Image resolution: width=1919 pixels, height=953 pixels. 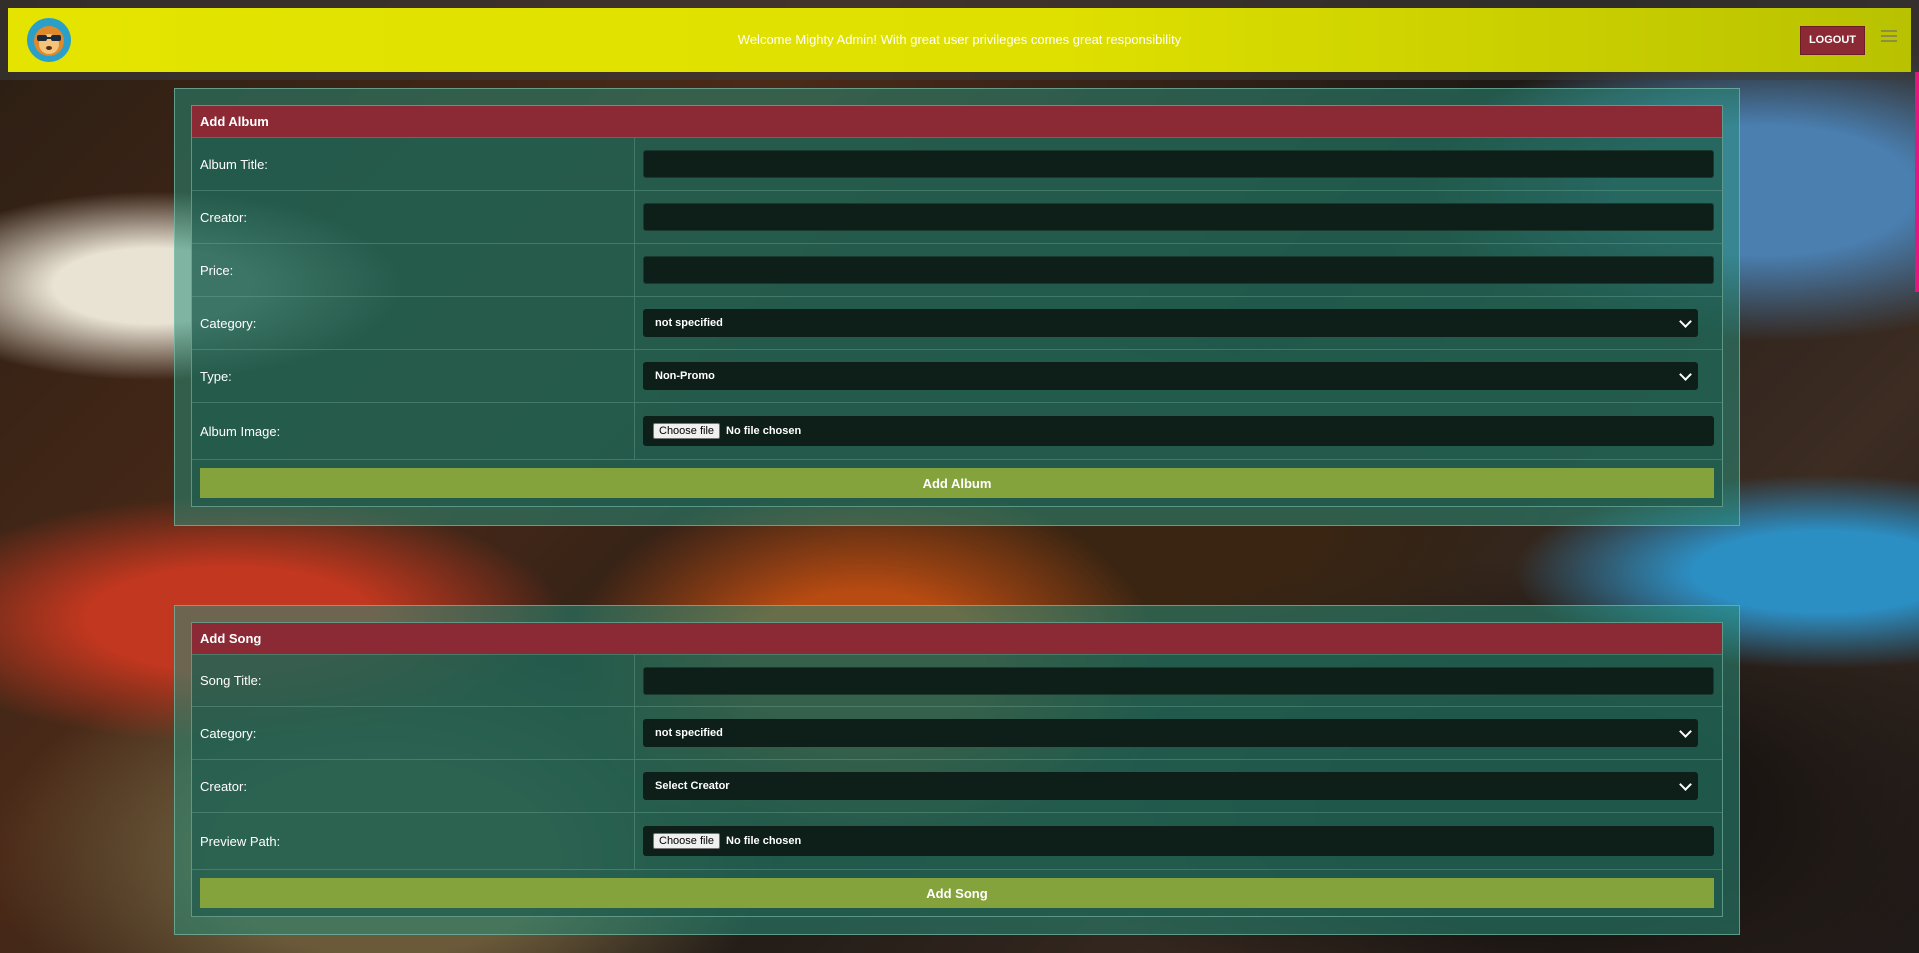 What do you see at coordinates (413, 164) in the screenshot?
I see `album-title-label: Album Title:` at bounding box center [413, 164].